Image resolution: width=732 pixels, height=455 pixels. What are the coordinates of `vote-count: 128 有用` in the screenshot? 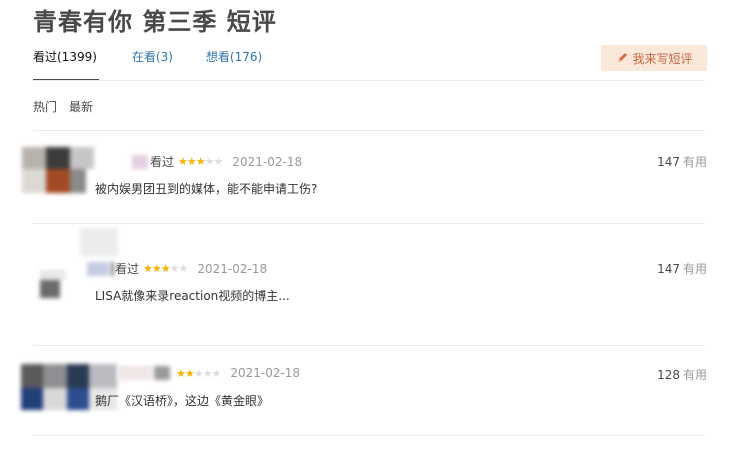 It's located at (682, 374).